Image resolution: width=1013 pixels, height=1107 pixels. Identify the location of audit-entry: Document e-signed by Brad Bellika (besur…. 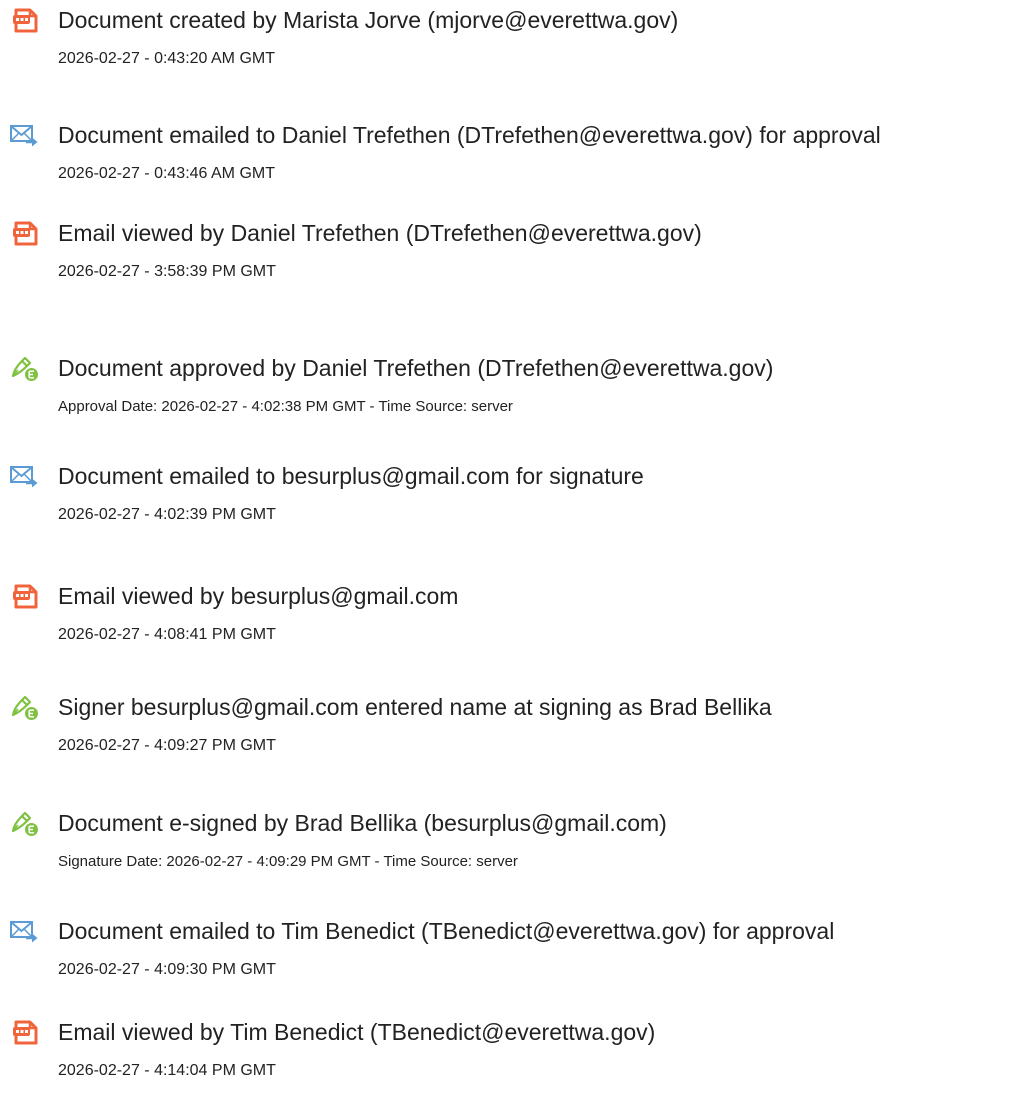
(506, 843).